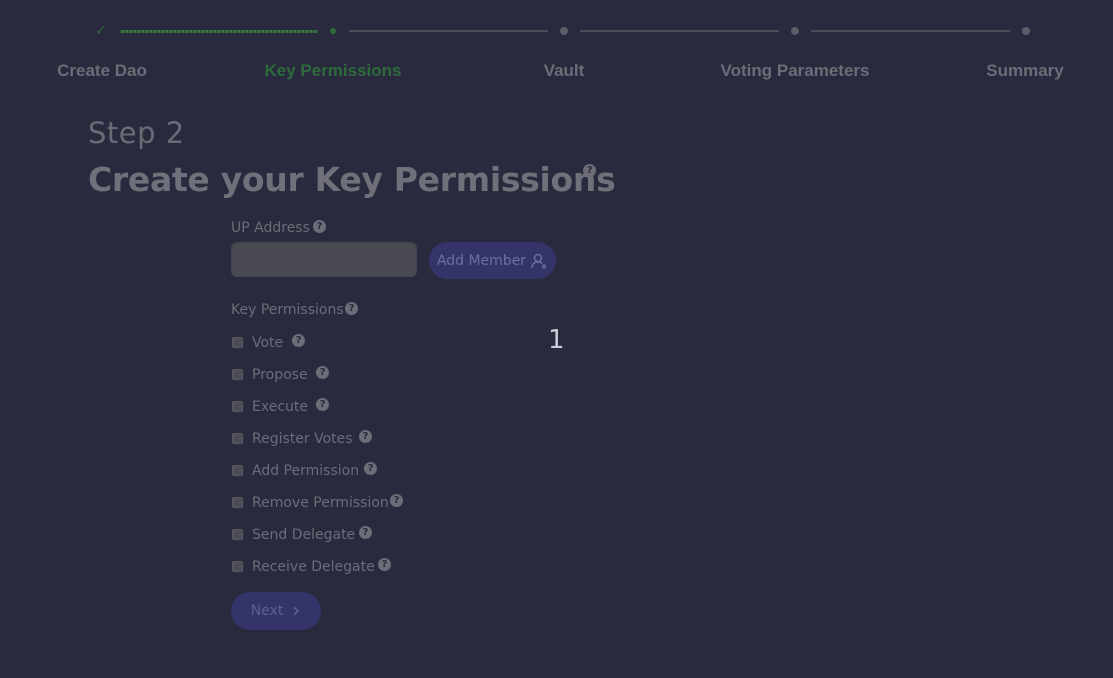  I want to click on page-title-text: Create your Key Permissions, so click(352, 179).